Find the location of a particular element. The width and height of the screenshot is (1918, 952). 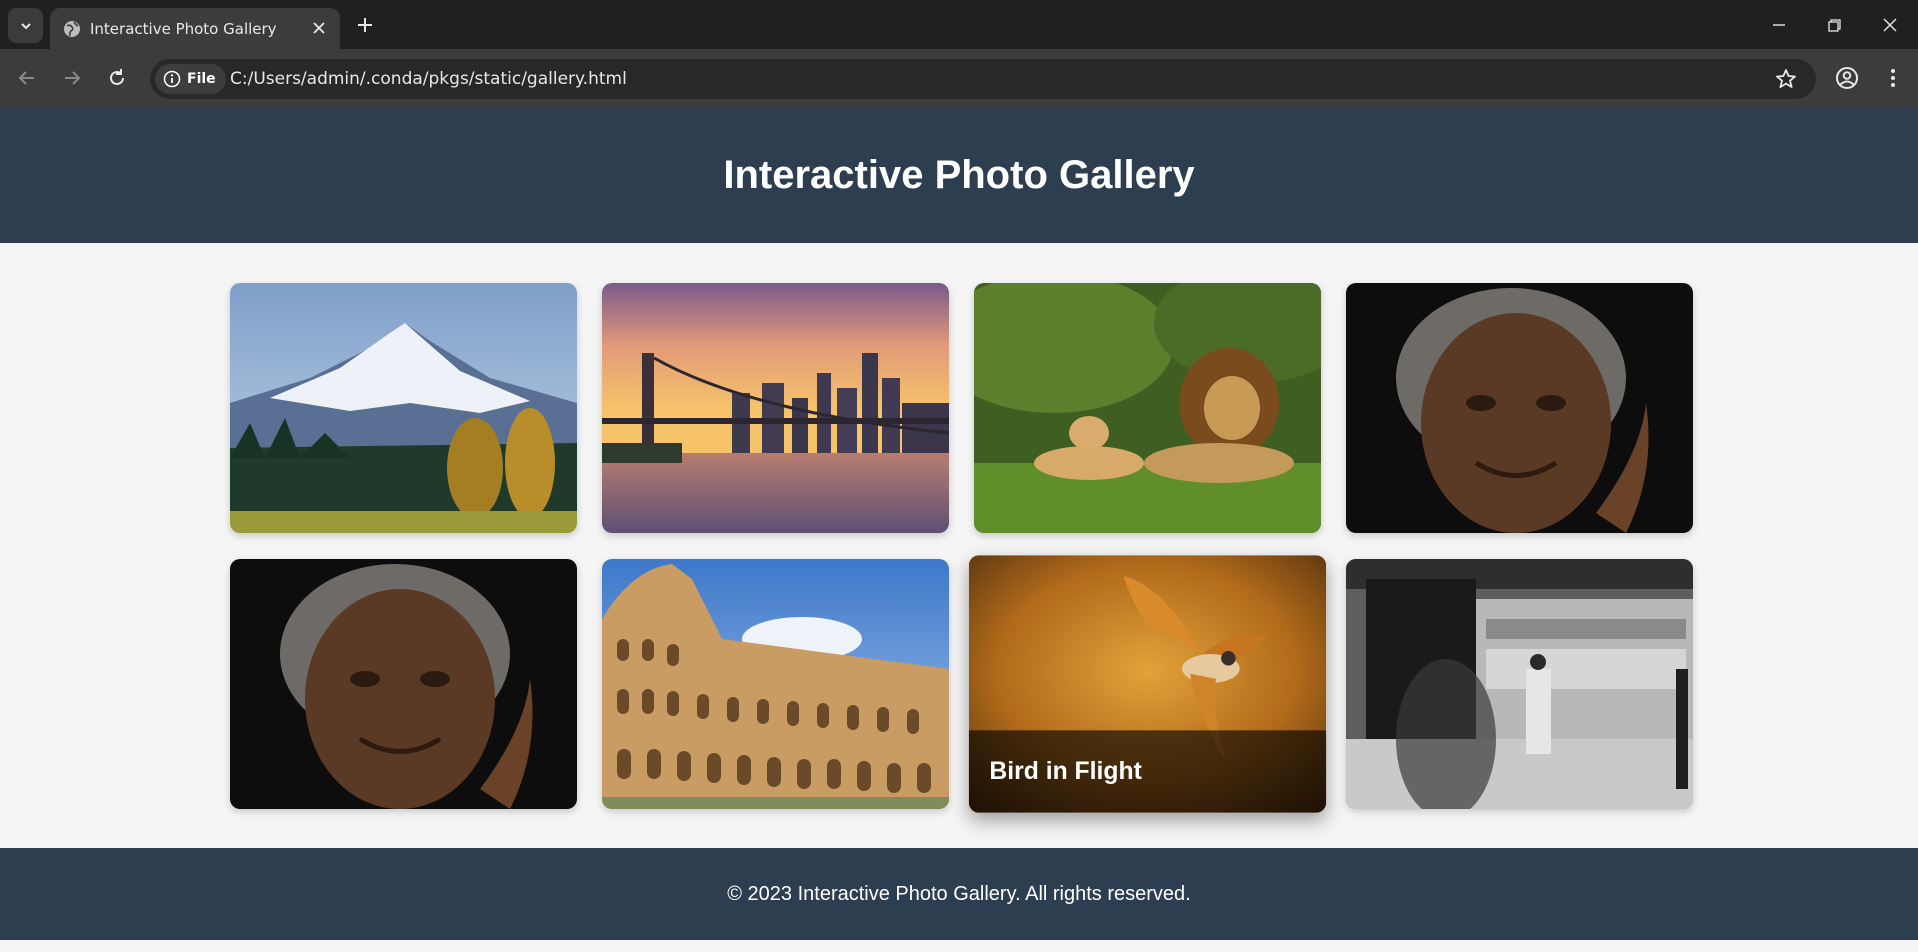

arrow-left-icon is located at coordinates (26, 78).